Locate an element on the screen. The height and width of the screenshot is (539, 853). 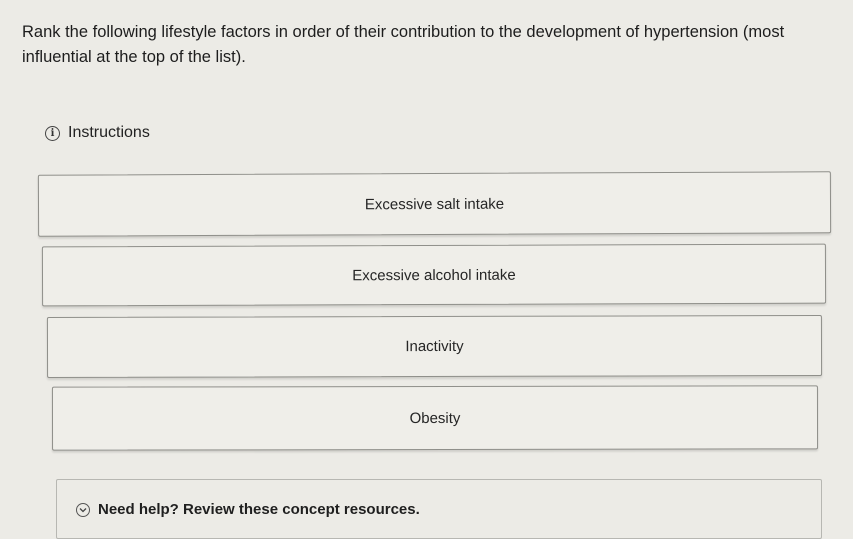
rank-item-inactivity: Inactivity is located at coordinates (434, 346).